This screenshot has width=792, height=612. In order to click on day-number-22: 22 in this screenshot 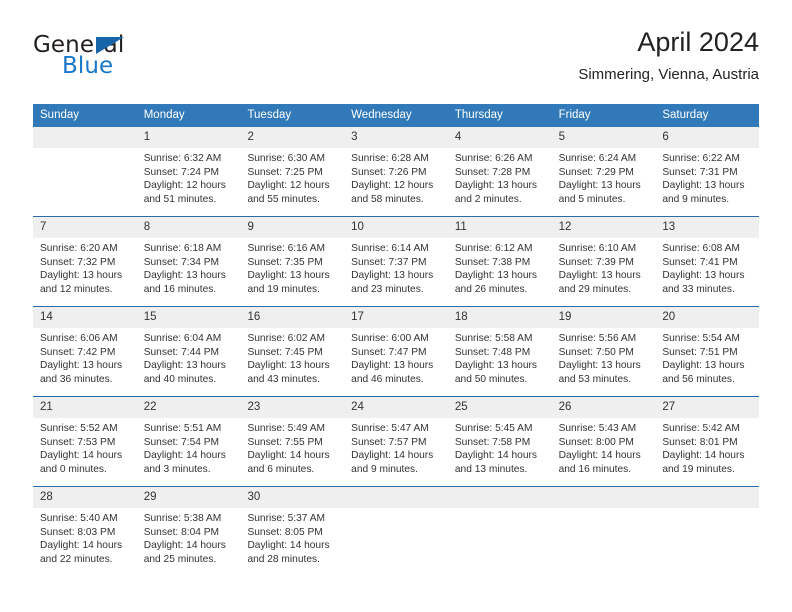, I will do `click(189, 407)`.